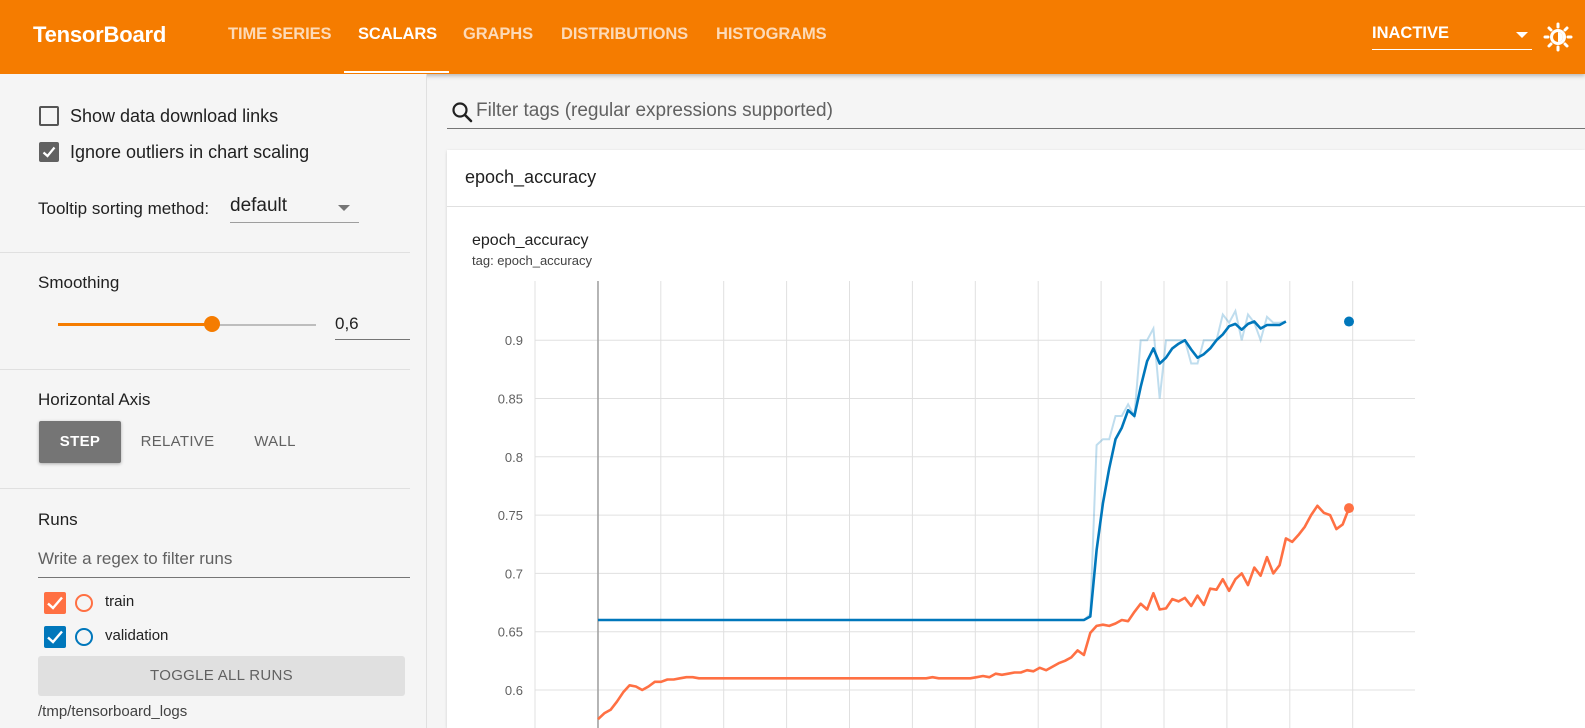 The width and height of the screenshot is (1585, 728). Describe the element at coordinates (119, 601) in the screenshot. I see `run-train-label: train` at that location.